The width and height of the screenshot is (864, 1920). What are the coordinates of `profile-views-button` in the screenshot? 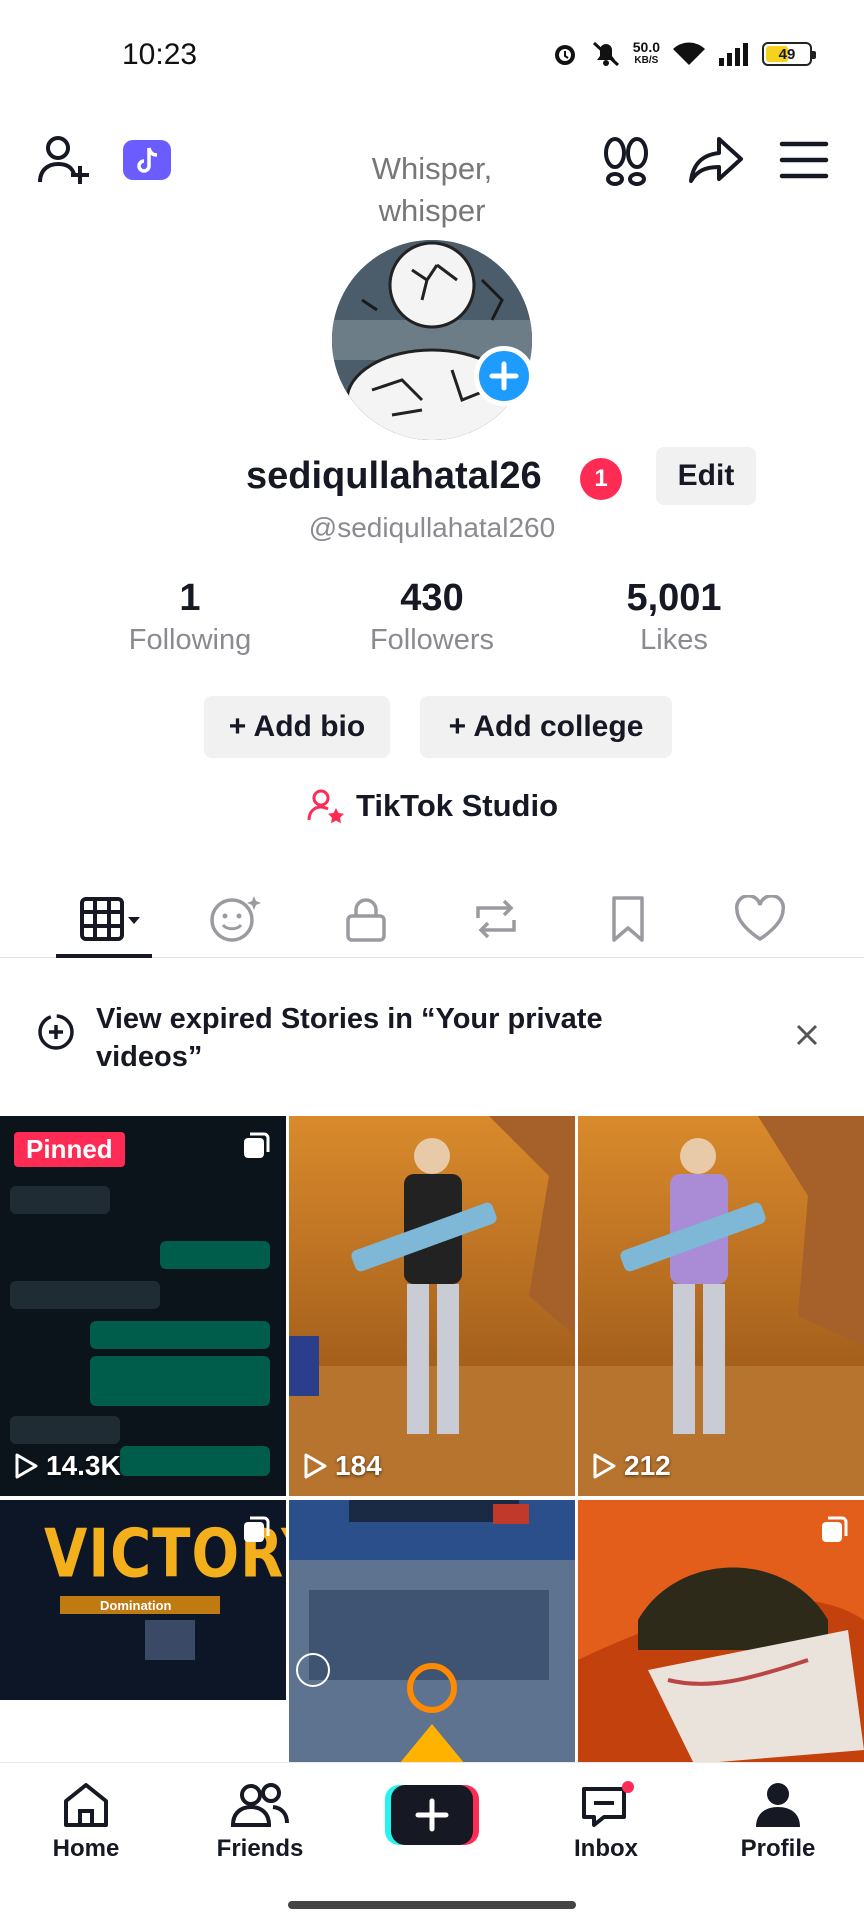 It's located at (626, 160).